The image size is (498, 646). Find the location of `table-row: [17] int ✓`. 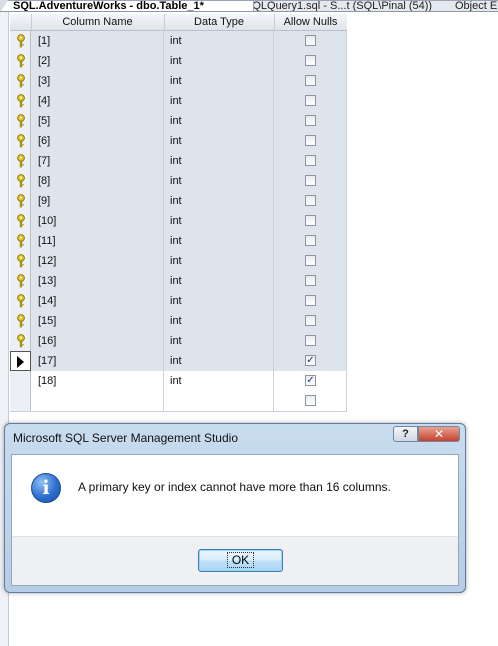

table-row: [17] int ✓ is located at coordinates (178, 361).